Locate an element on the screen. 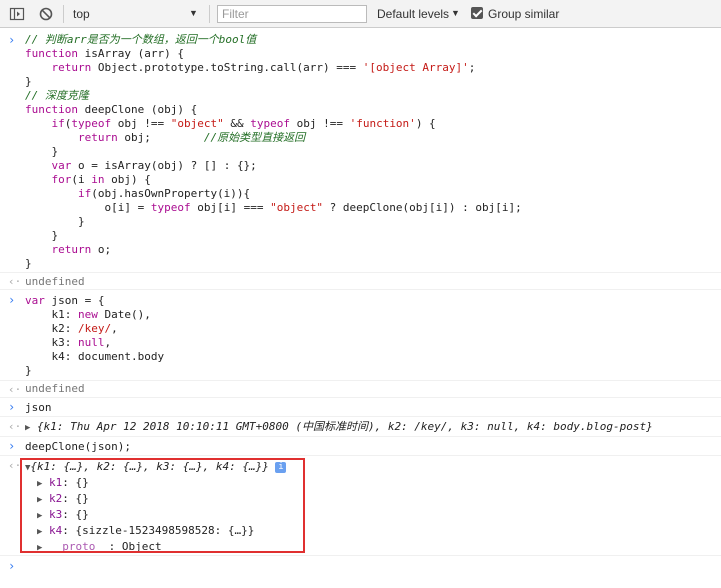  code-line: // 判断arr是否为一个数组，返回一个bool值 is located at coordinates (141, 39).